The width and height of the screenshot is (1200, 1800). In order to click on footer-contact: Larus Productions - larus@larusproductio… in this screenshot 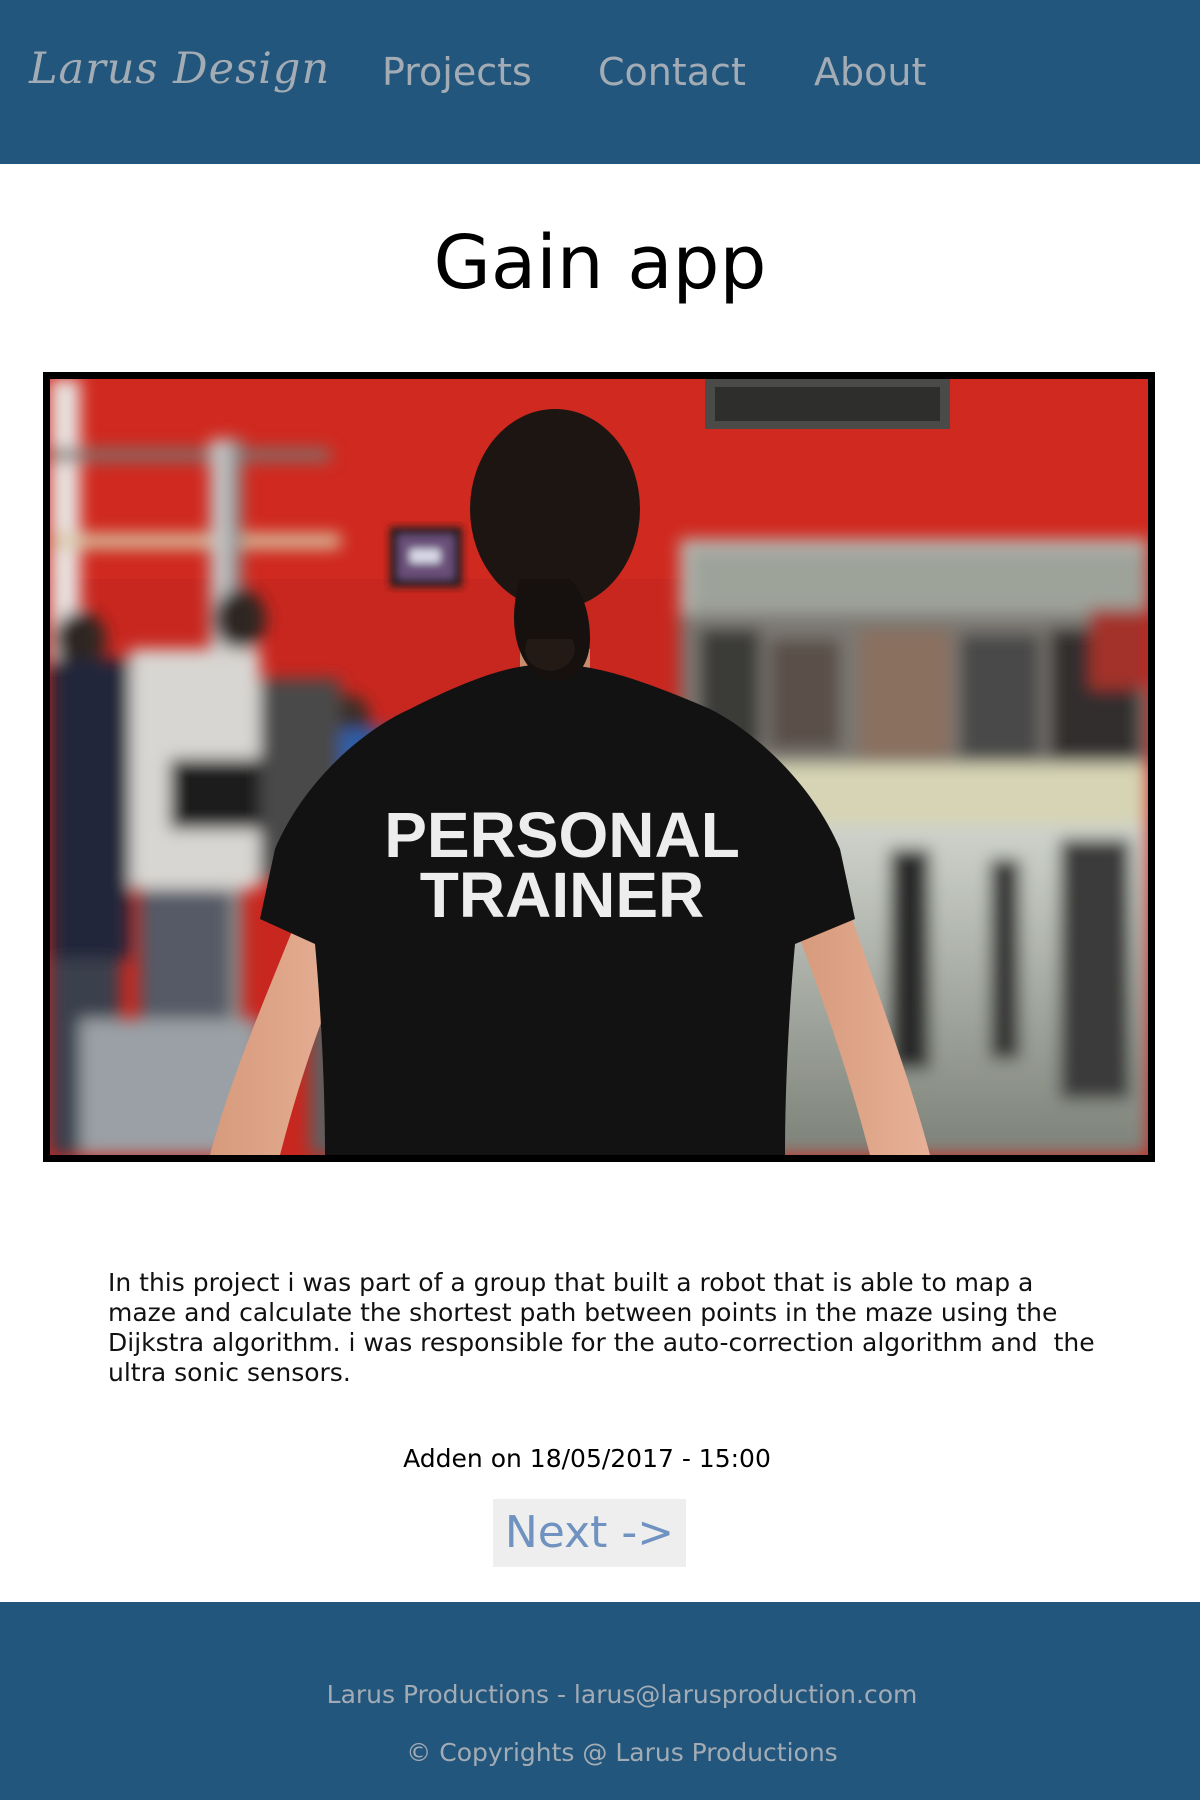, I will do `click(622, 1694)`.